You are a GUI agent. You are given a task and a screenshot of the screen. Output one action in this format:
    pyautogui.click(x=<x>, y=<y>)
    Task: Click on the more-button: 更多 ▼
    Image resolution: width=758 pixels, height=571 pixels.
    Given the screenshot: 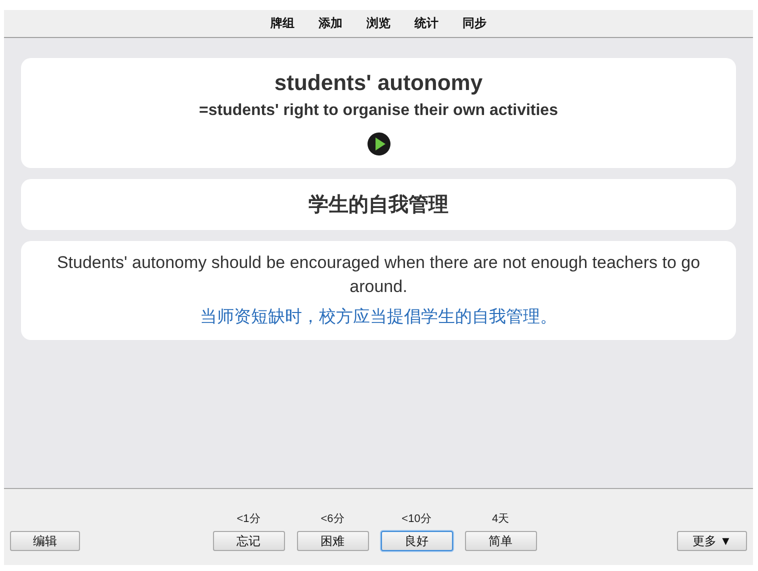 What is the action you would take?
    pyautogui.click(x=712, y=541)
    